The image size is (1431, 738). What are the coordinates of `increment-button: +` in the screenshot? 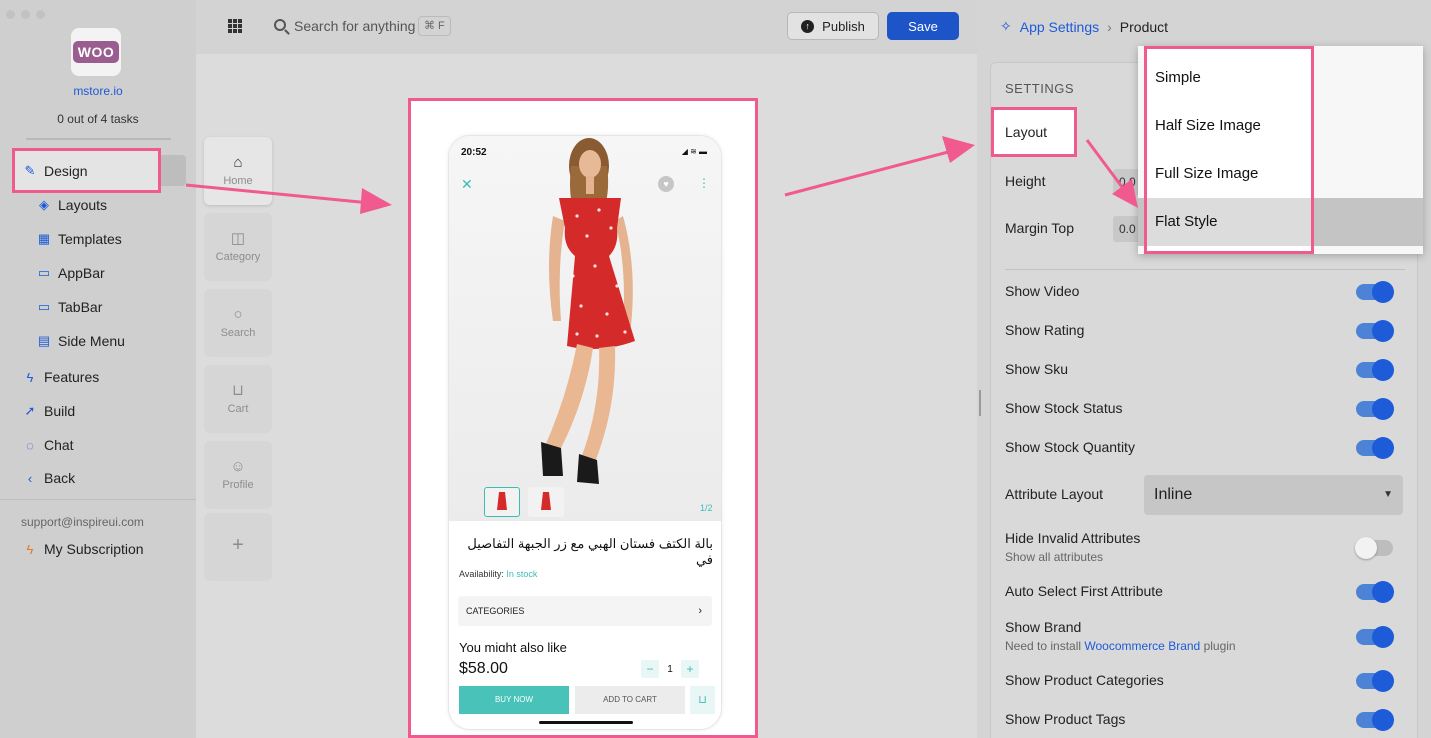 It's located at (690, 669).